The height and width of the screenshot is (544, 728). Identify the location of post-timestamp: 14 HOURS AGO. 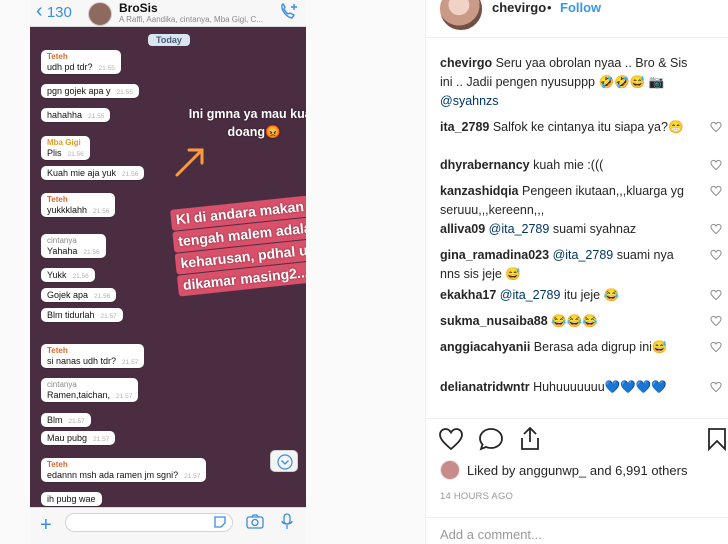
(476, 496).